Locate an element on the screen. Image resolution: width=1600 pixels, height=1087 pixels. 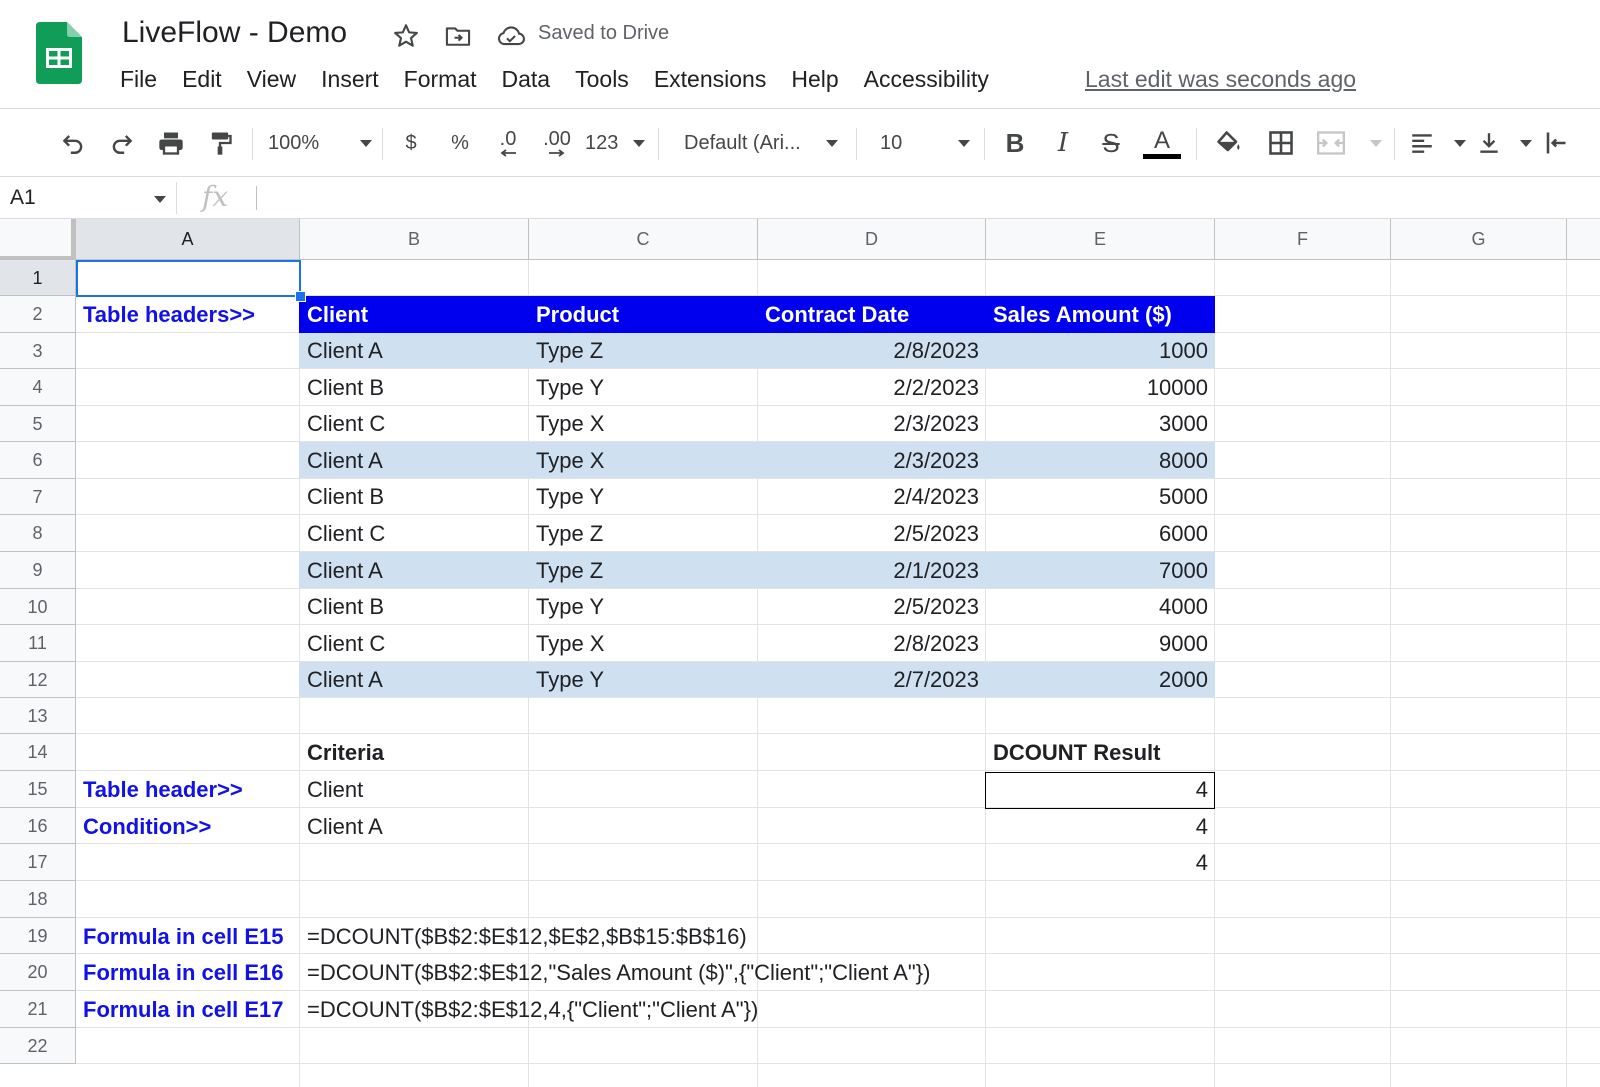
cell-d11: 2/8/2023 is located at coordinates (872, 643).